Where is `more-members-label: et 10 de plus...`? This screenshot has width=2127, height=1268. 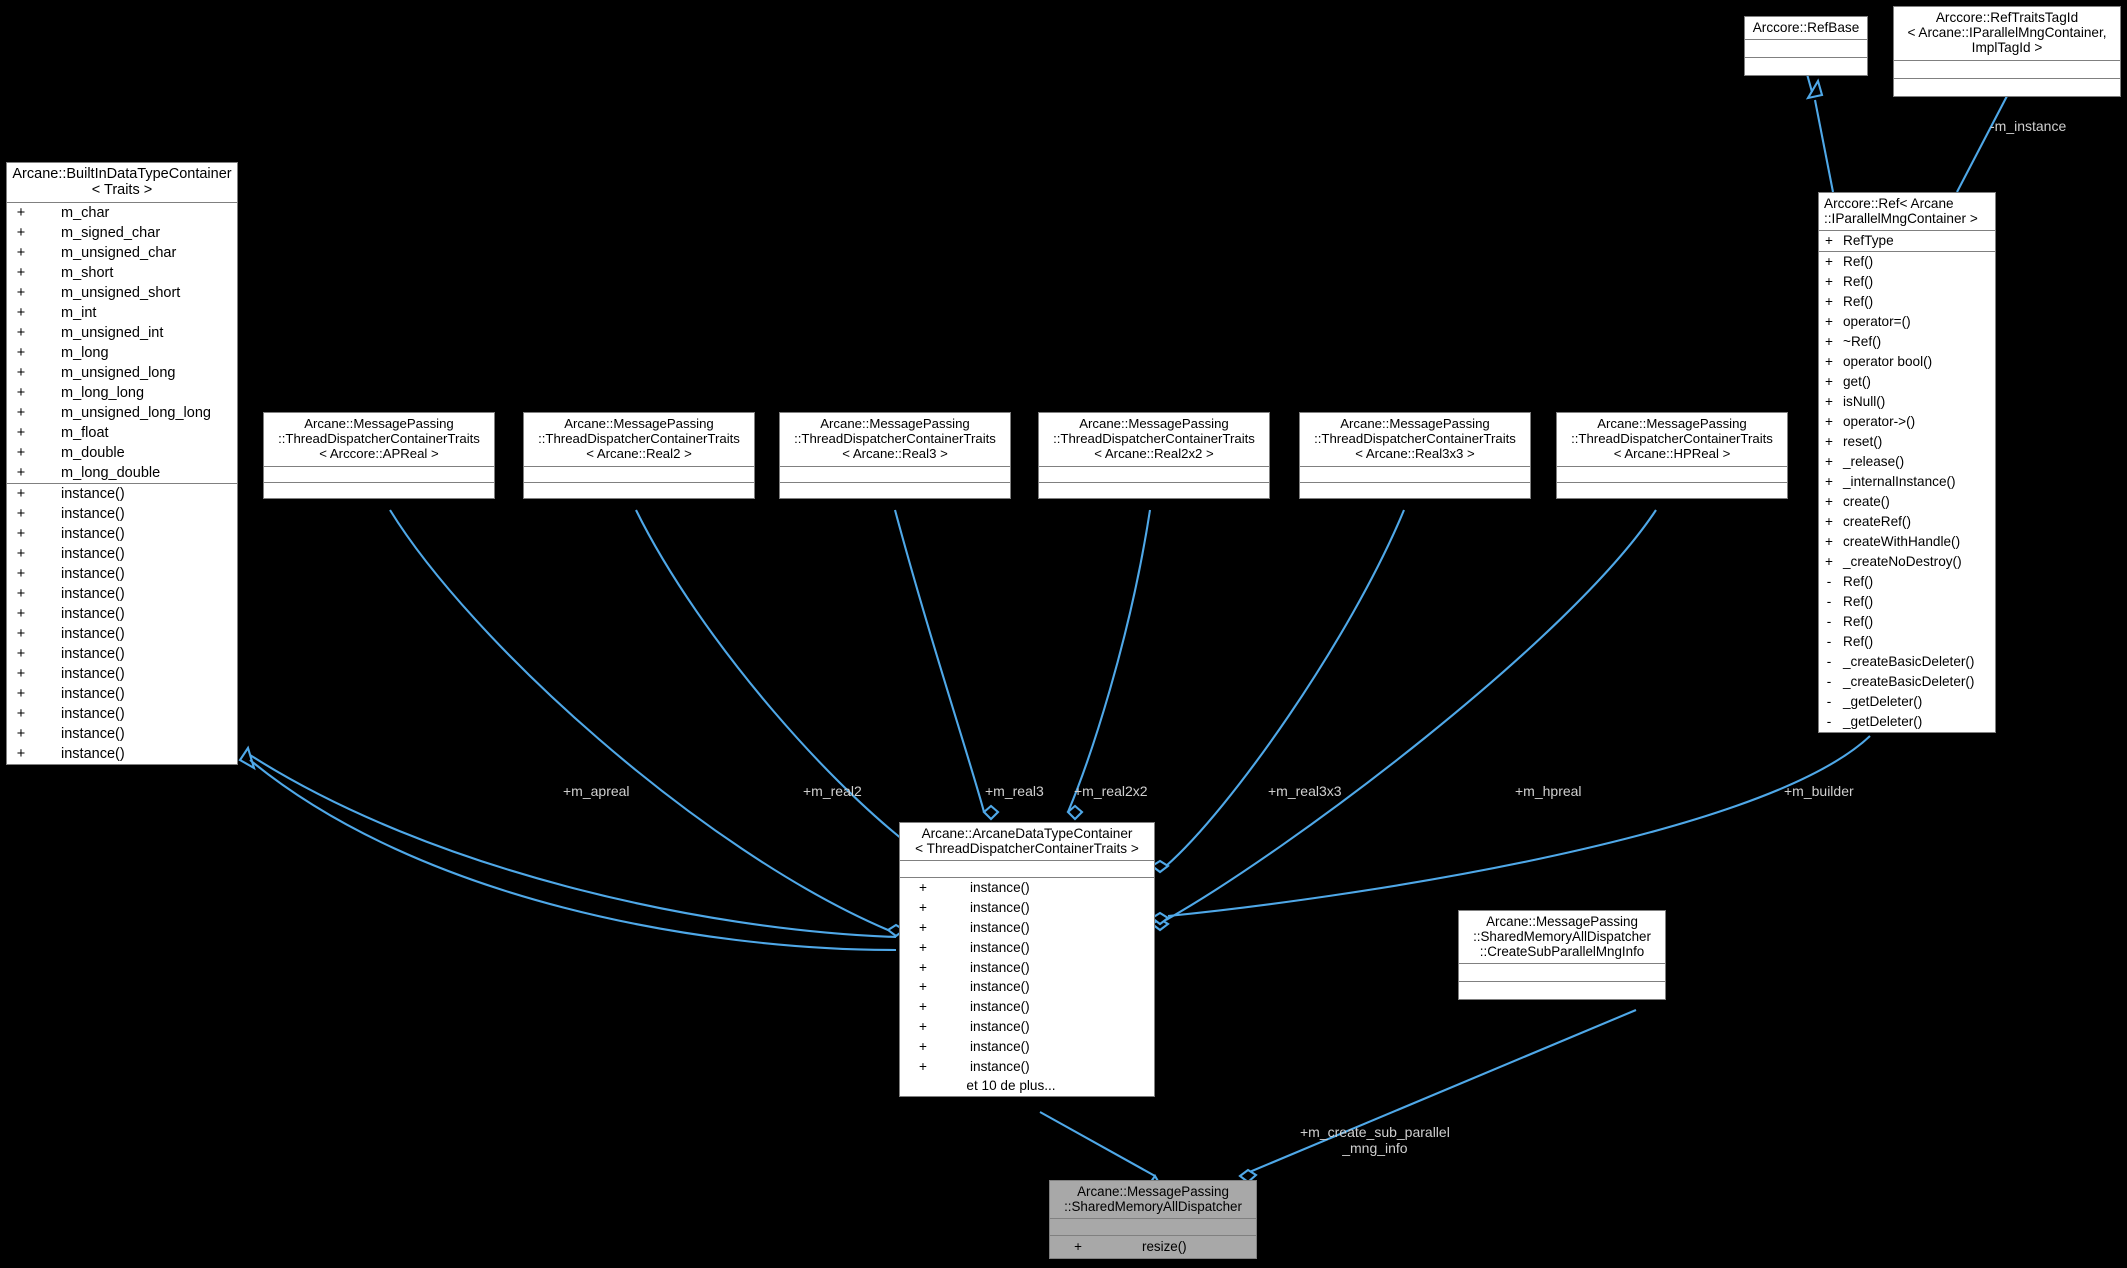
more-members-label: et 10 de plus... is located at coordinates (1011, 1086).